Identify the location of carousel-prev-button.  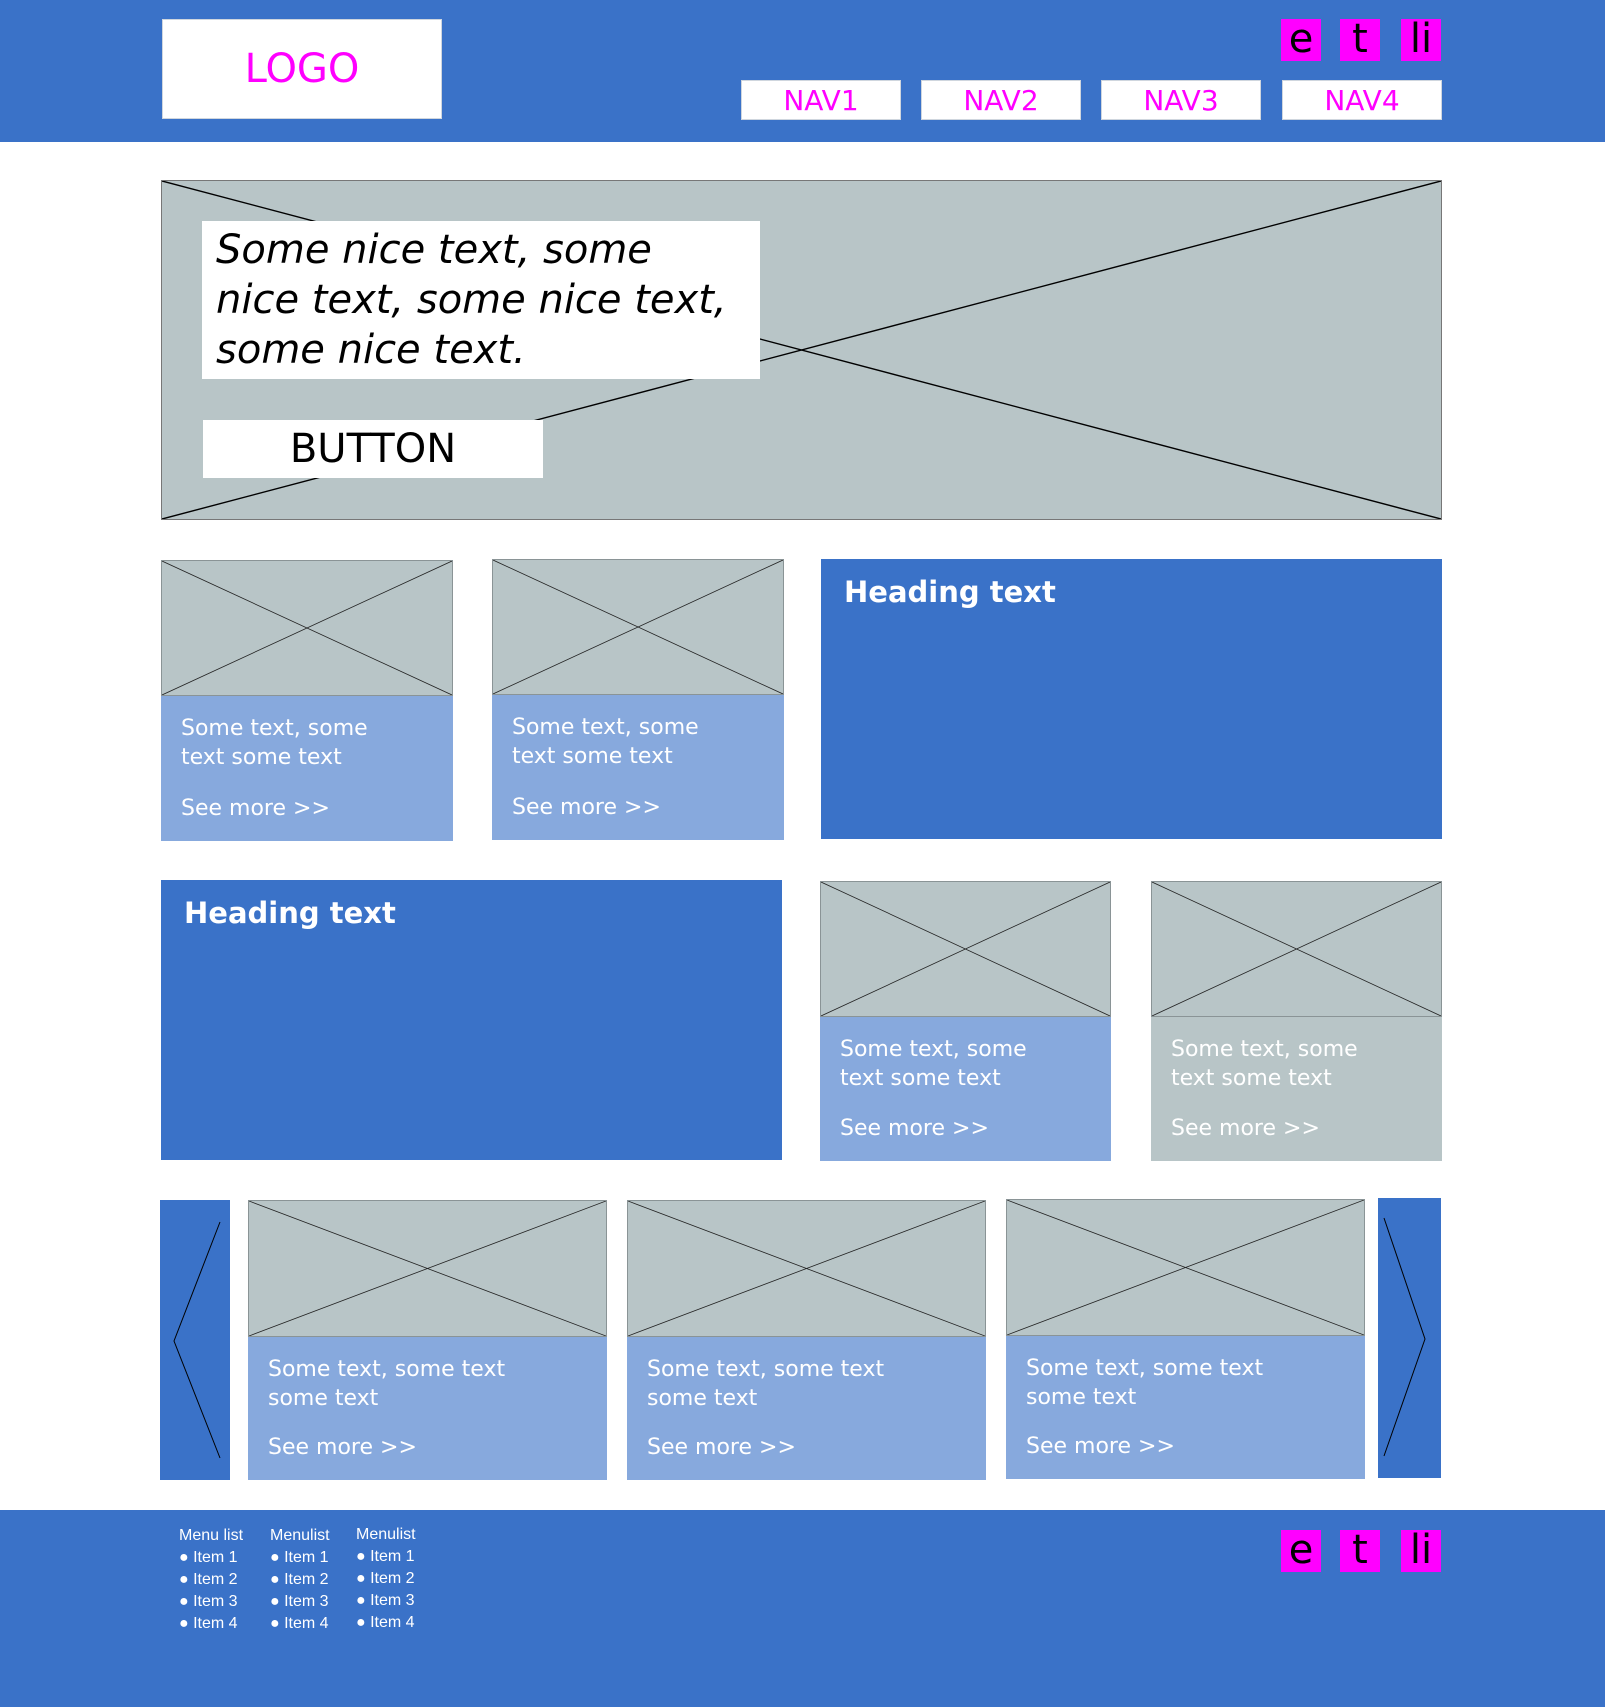
(195, 1340).